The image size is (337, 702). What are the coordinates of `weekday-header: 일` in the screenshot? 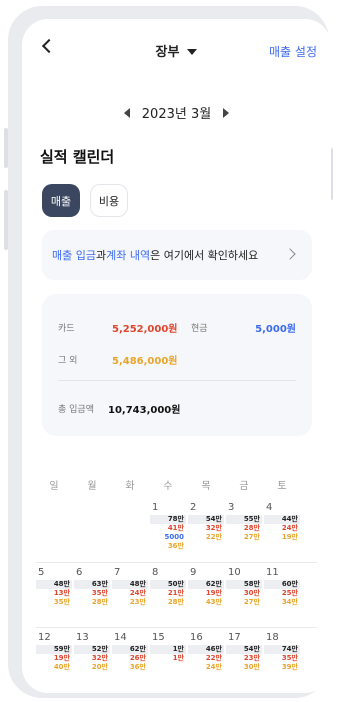 It's located at (54, 486).